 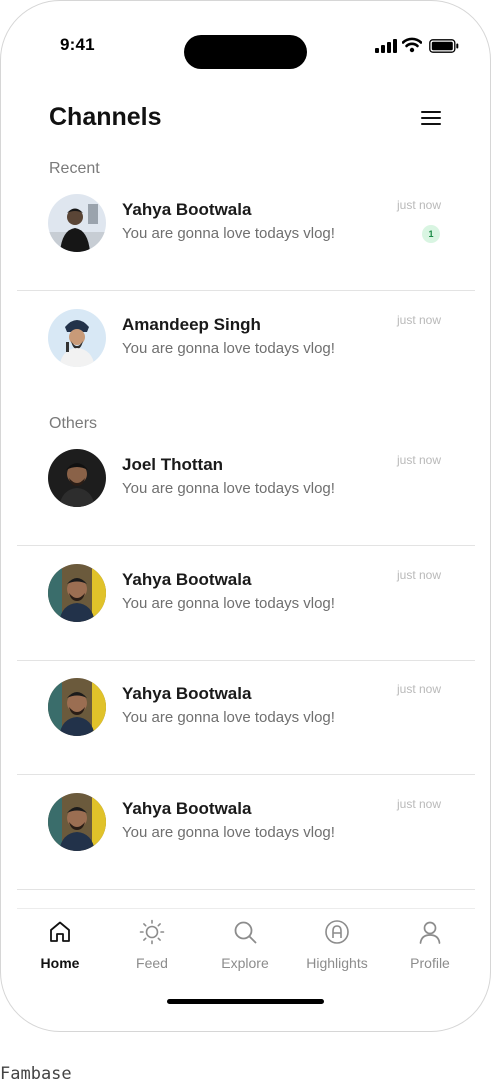 I want to click on page-title: Channels, so click(x=105, y=117).